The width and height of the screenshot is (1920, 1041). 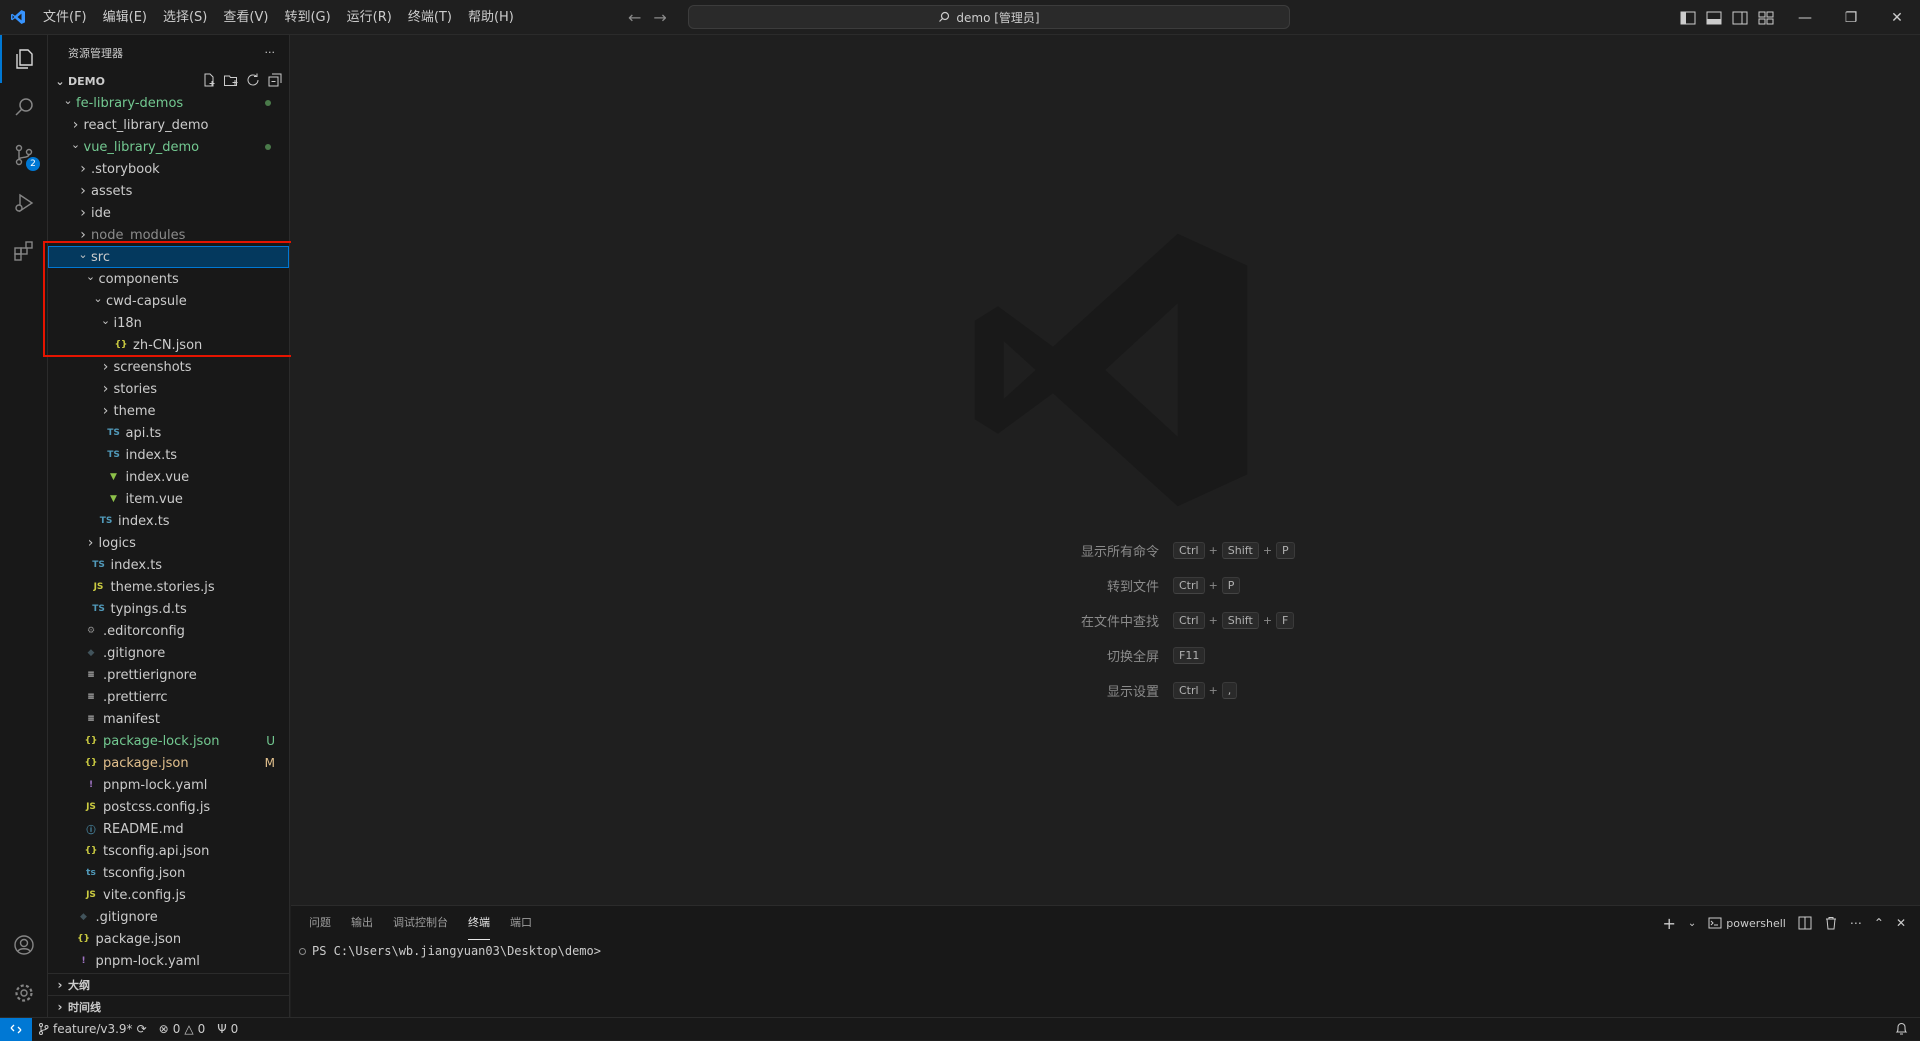 What do you see at coordinates (168, 257) in the screenshot?
I see `tree-folder: ⌄ src` at bounding box center [168, 257].